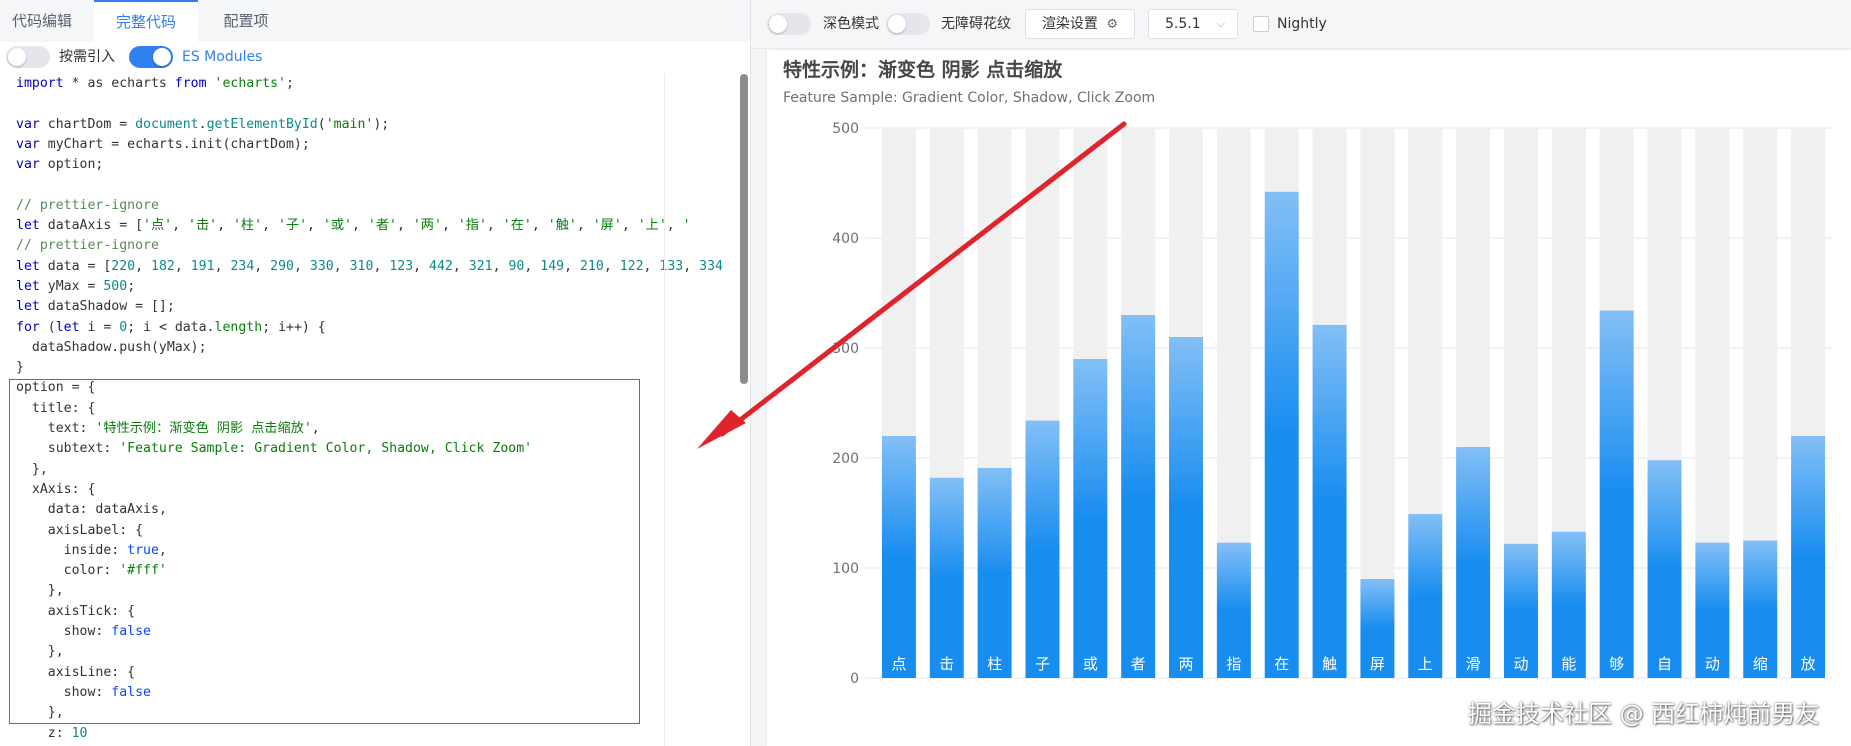  I want to click on red-arrow, so click(923, 279).